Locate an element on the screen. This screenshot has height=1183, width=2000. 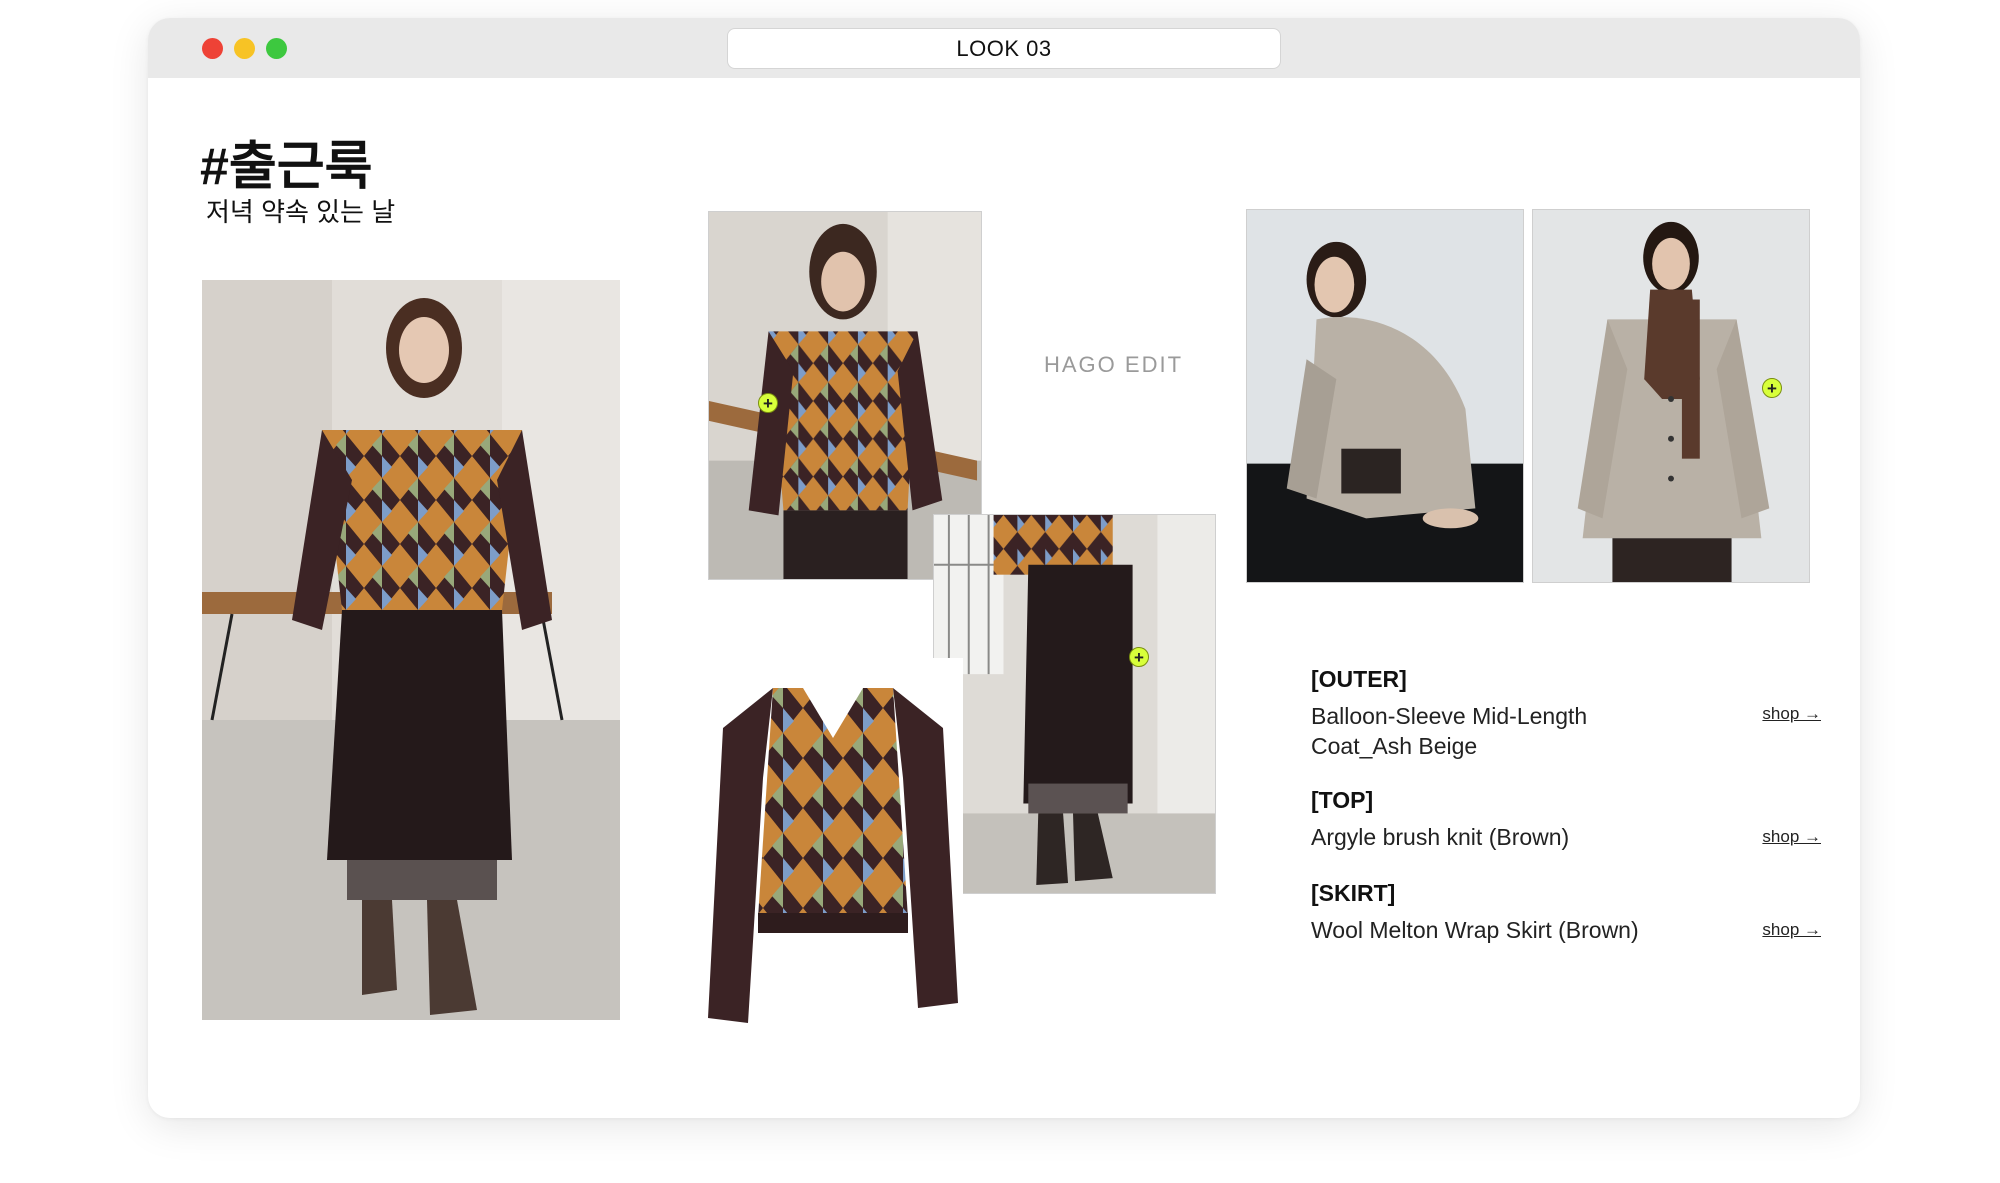
maximize-window-button is located at coordinates (276, 48).